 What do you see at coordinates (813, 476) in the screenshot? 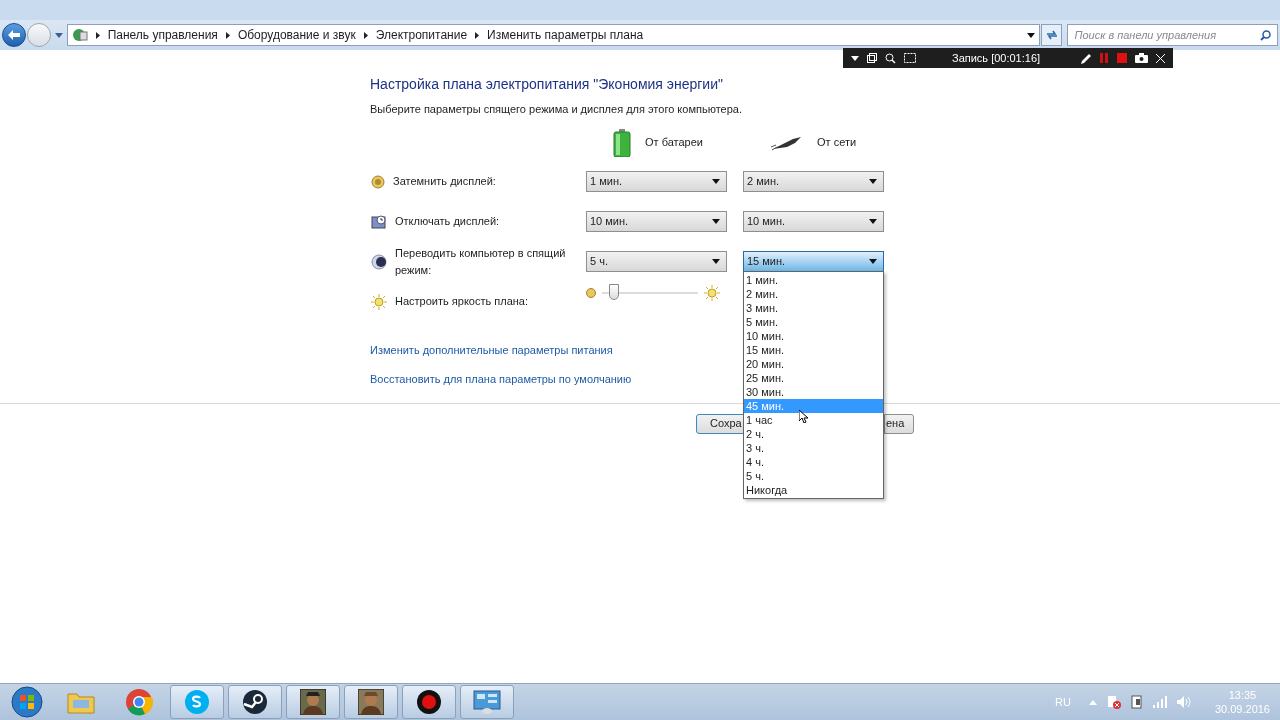
I see `dropdown-option: 5 ч.` at bounding box center [813, 476].